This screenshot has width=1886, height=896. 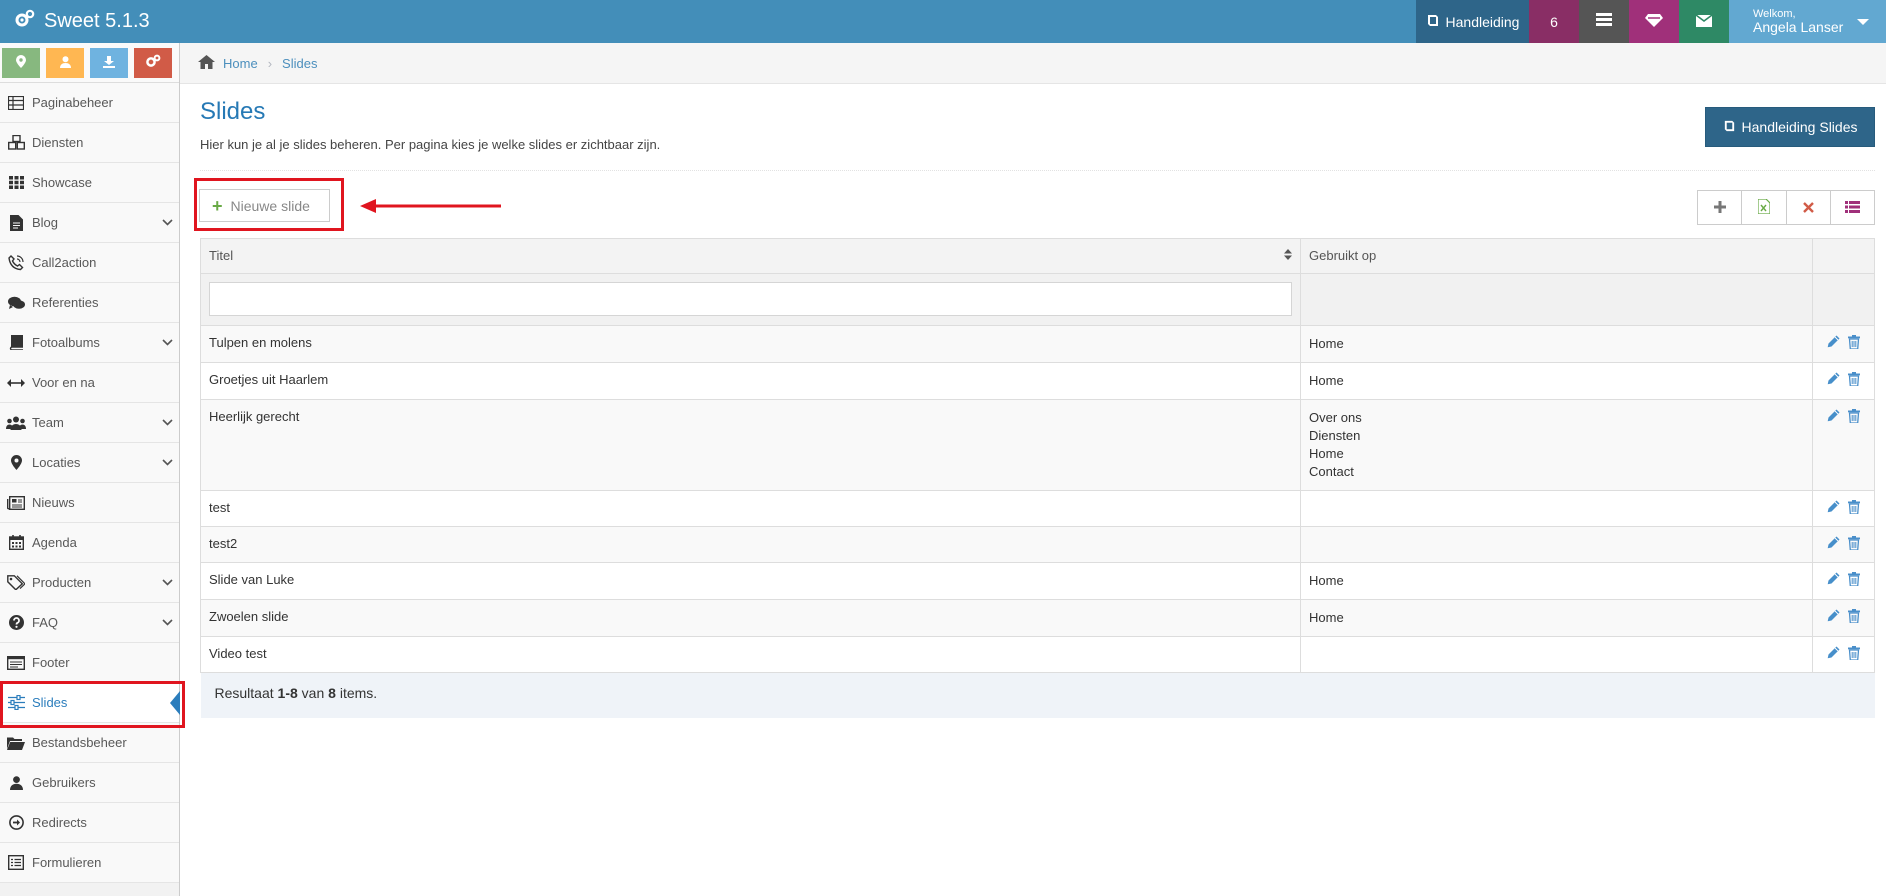 I want to click on annotation-arrow-icon, so click(x=430, y=206).